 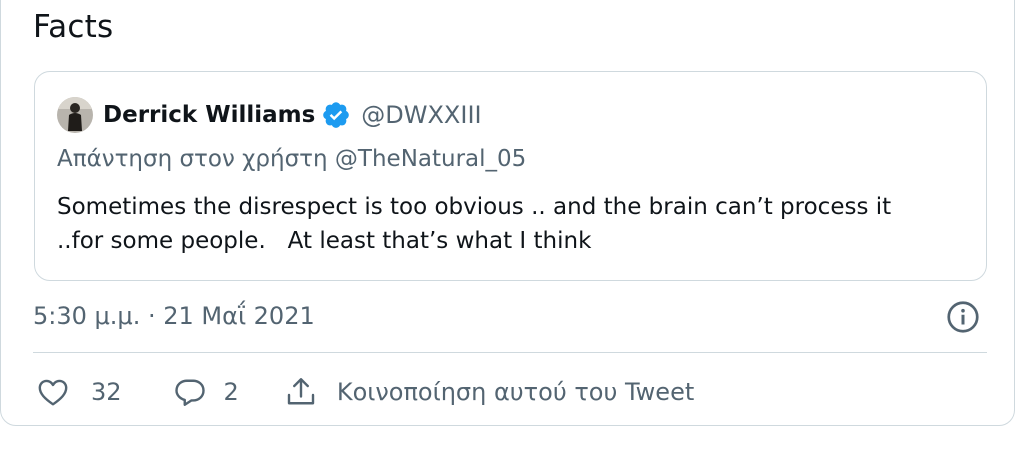 I want to click on reply-context: Απάντηση στον χρήστη @TheNatural_05, so click(x=291, y=159).